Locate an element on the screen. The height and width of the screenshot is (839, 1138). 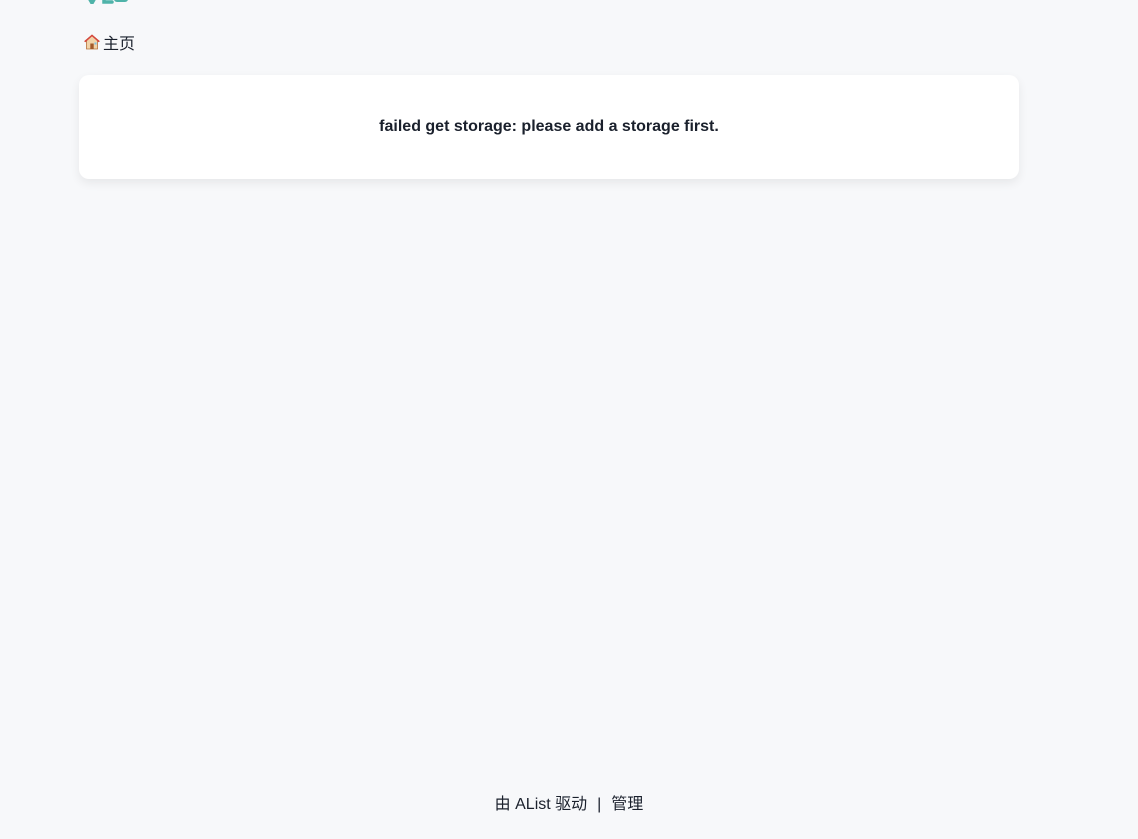
breadcrumb: 主页 is located at coordinates (109, 42).